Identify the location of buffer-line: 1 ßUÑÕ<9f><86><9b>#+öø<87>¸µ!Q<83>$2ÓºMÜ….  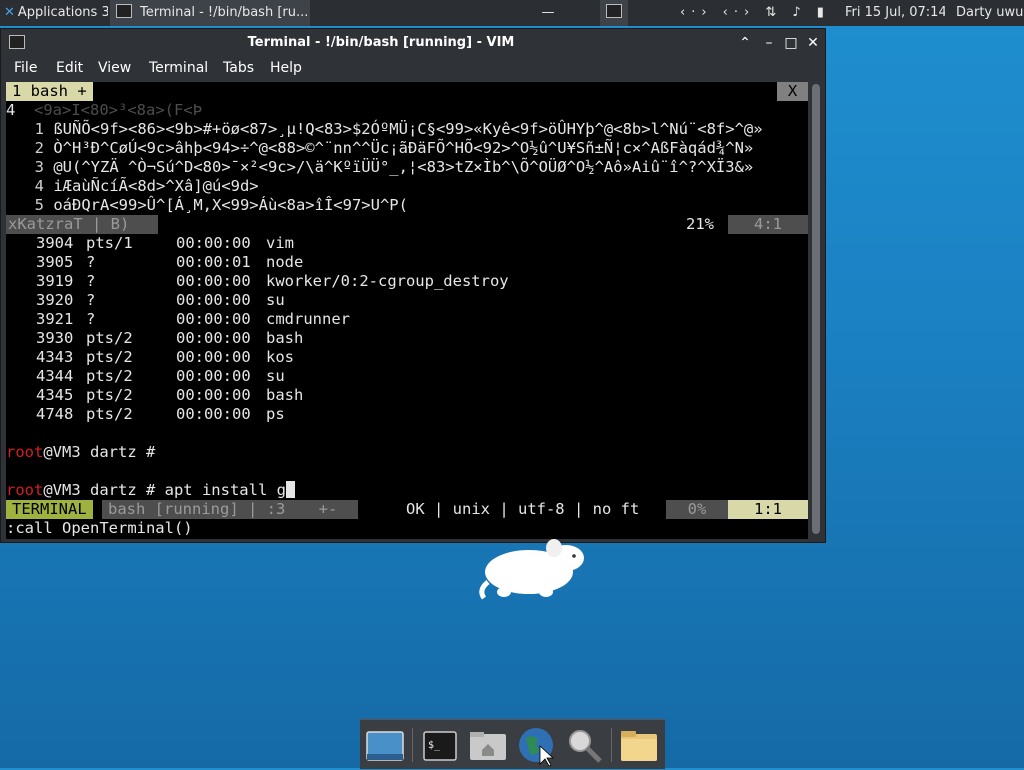
(407, 129).